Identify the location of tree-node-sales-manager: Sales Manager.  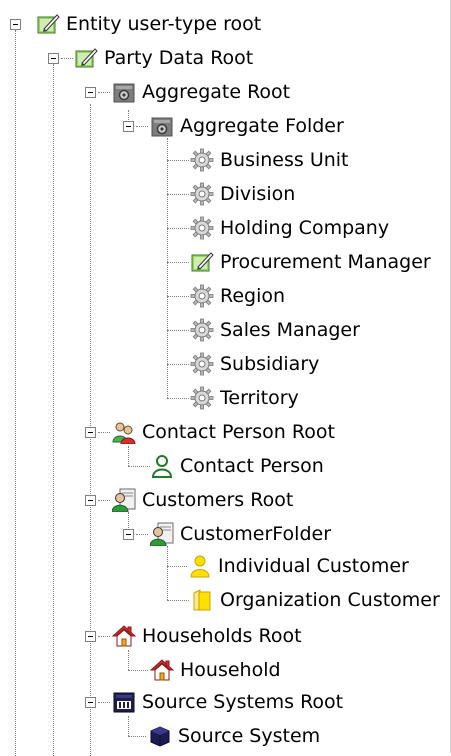
(275, 330).